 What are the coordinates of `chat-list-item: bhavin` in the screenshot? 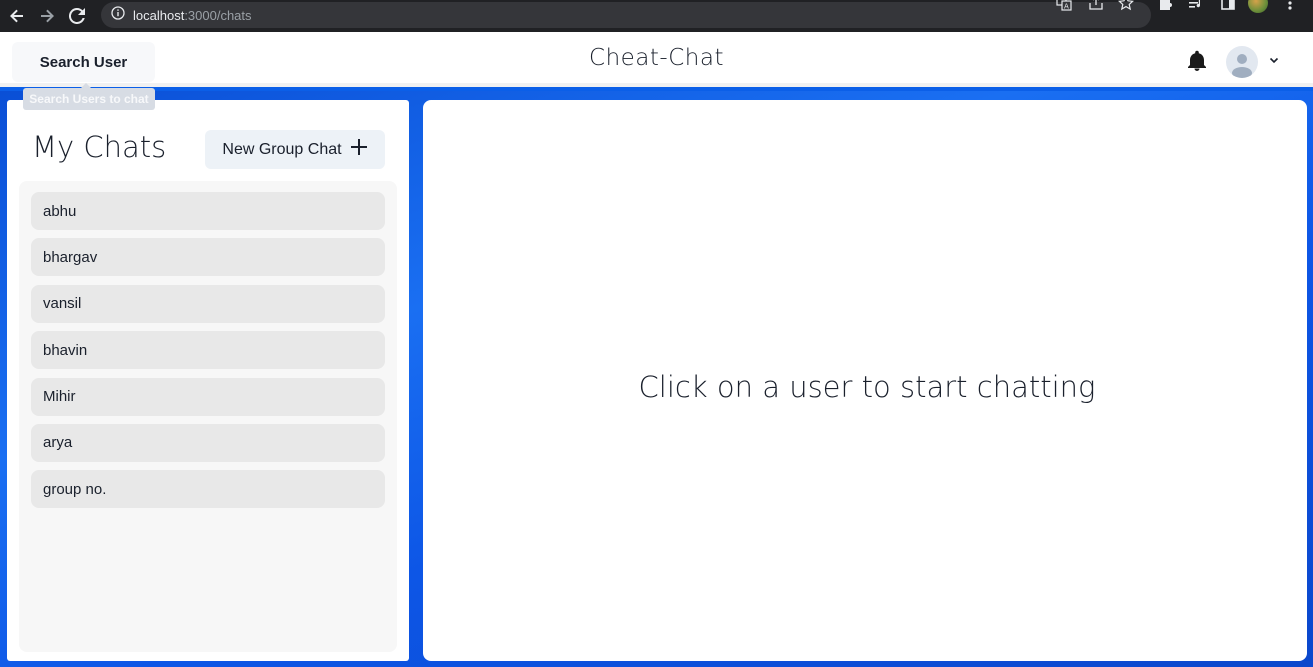 It's located at (208, 350).